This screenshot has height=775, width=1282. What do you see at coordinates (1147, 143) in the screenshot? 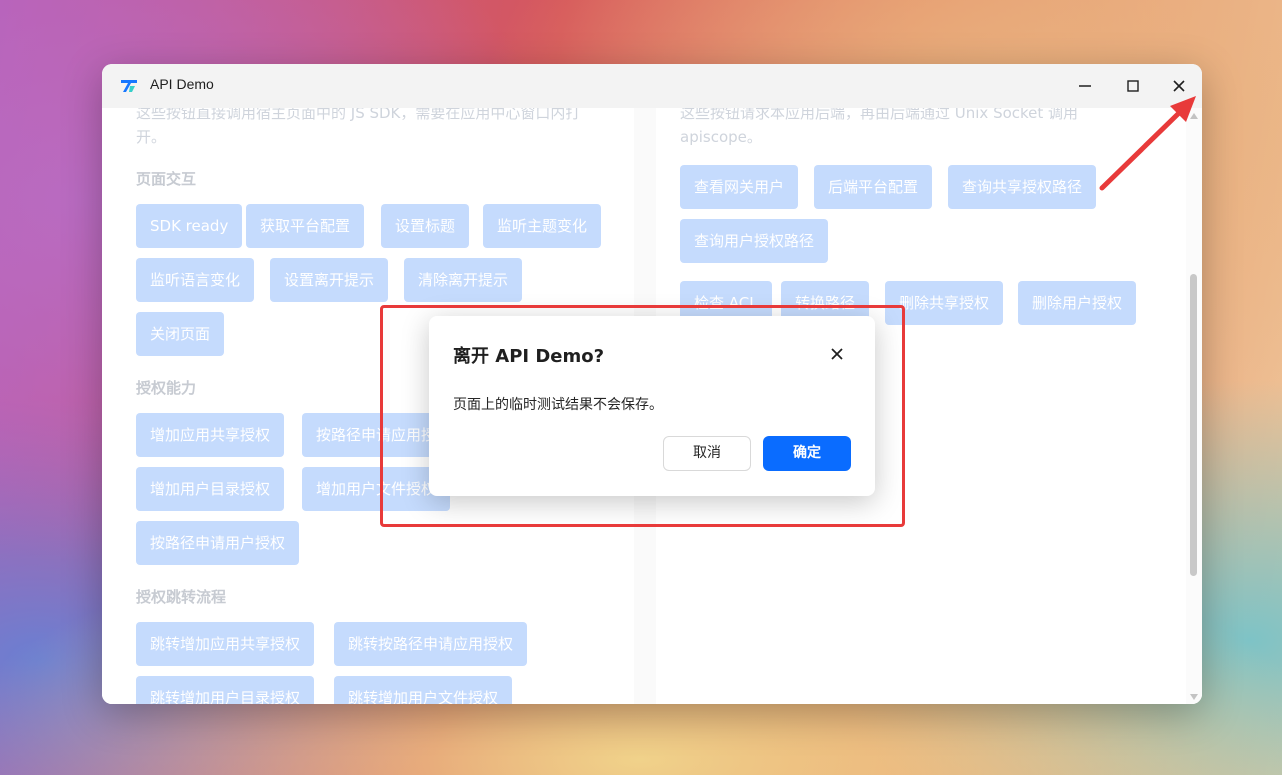
I see `annotation-arrow-icon` at bounding box center [1147, 143].